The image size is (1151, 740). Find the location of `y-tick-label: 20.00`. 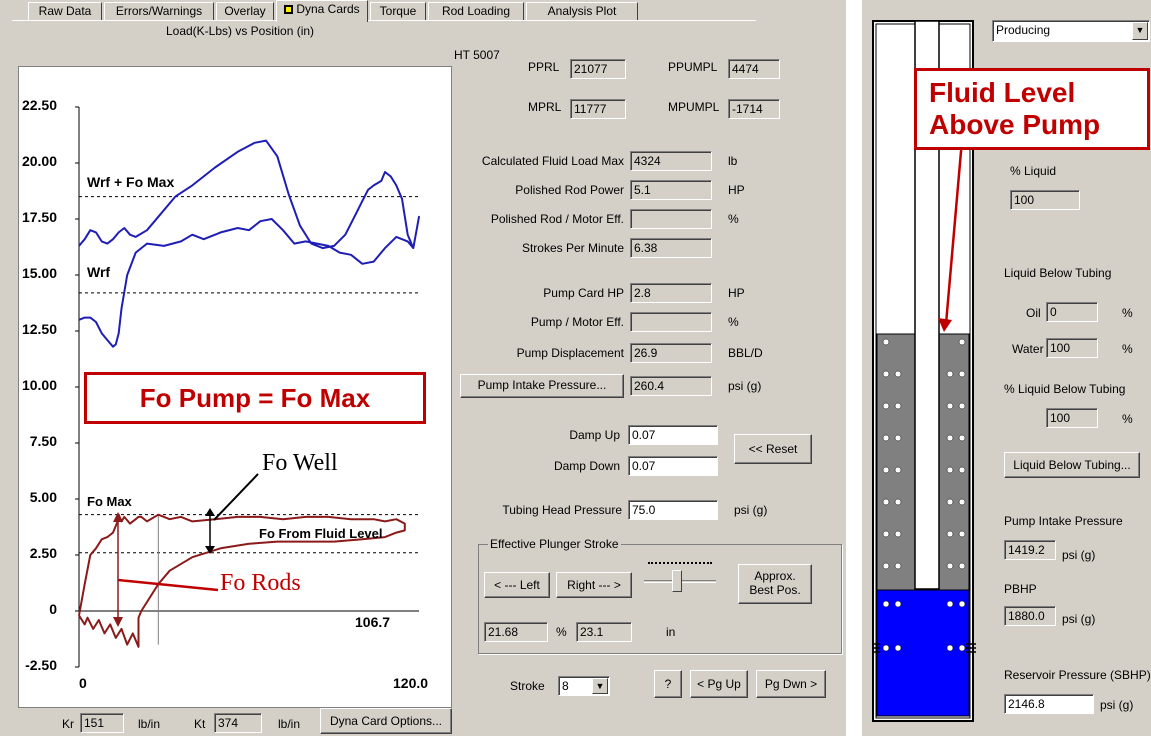

y-tick-label: 20.00 is located at coordinates (39, 161).